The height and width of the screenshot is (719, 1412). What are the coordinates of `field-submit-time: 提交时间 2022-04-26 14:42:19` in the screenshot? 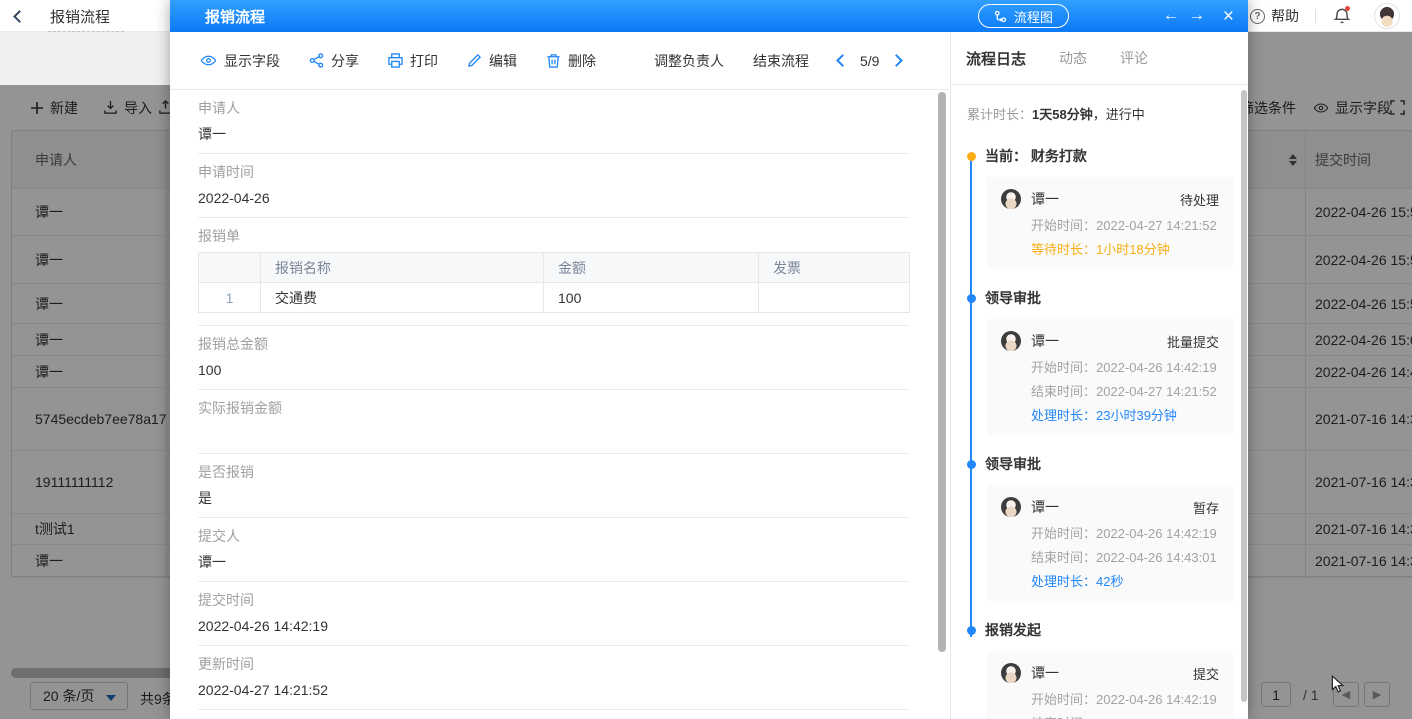 It's located at (554, 614).